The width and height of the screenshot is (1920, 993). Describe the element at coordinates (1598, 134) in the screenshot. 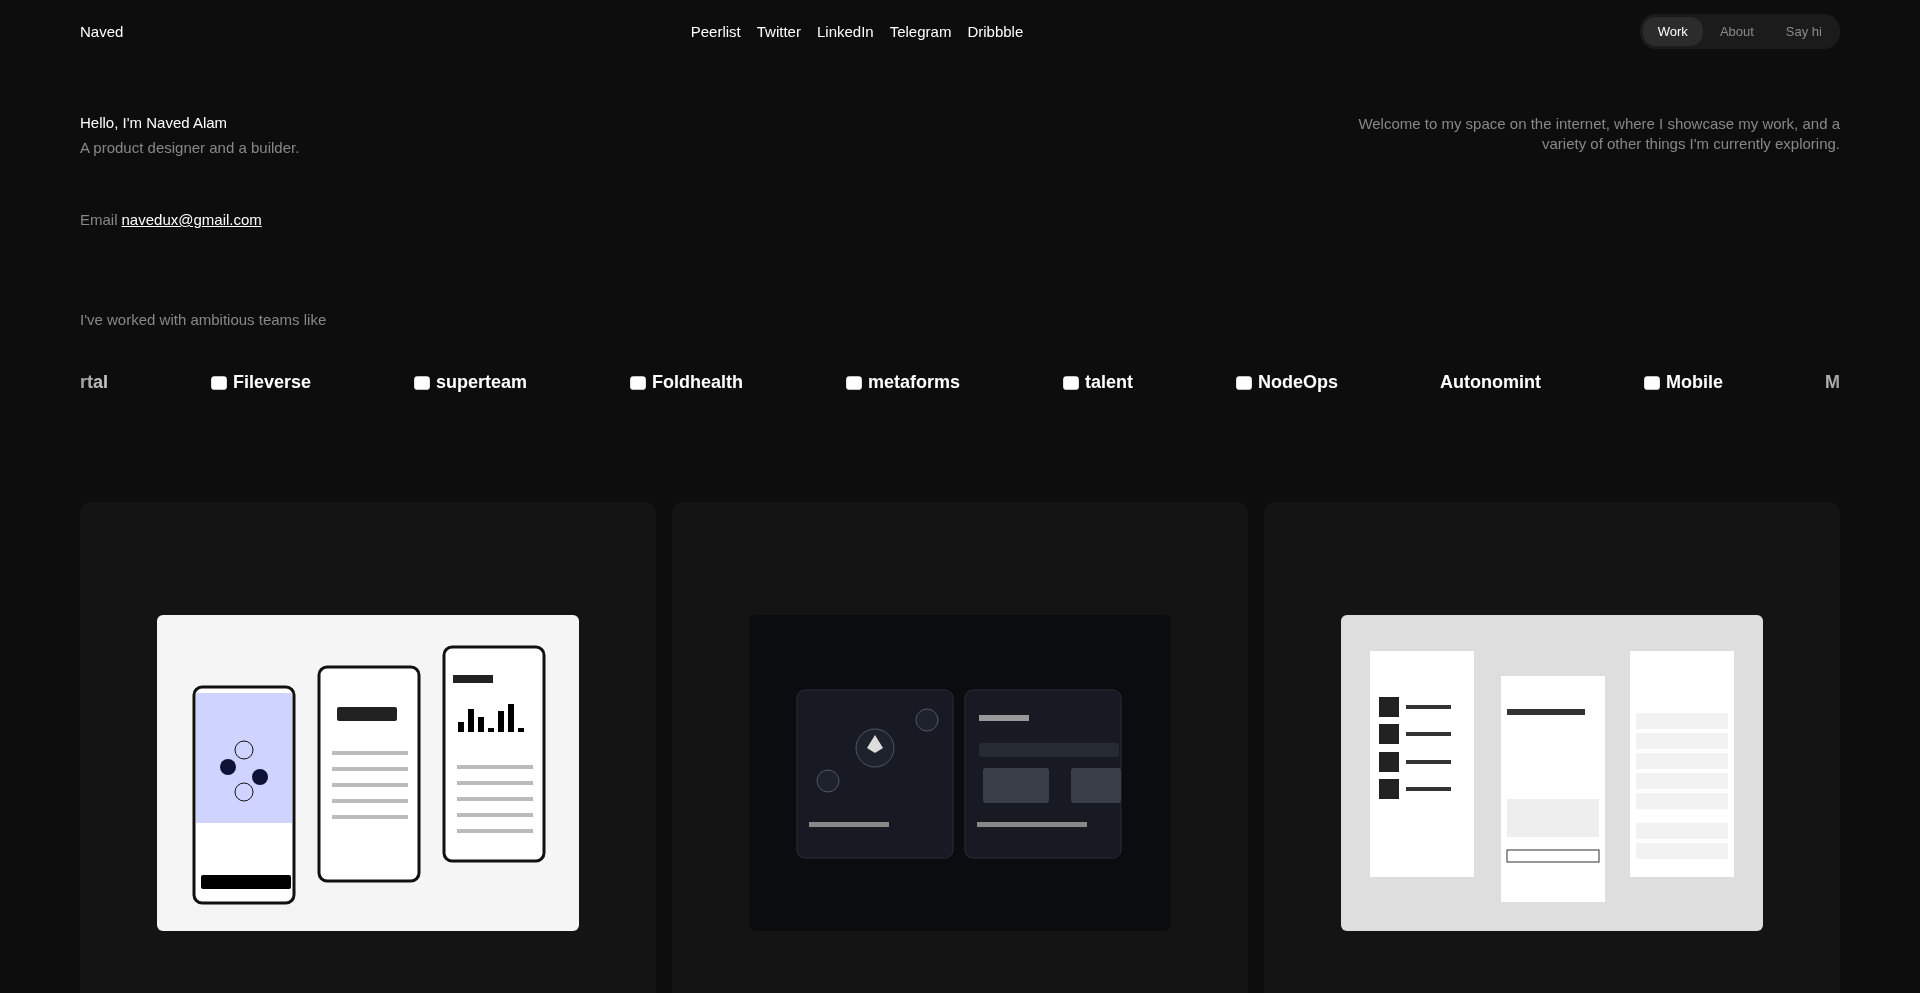

I see `welcome-text: Welcome to my space on the internet, where I showcase my work, and a variety of other things I'm currently exploring.` at that location.